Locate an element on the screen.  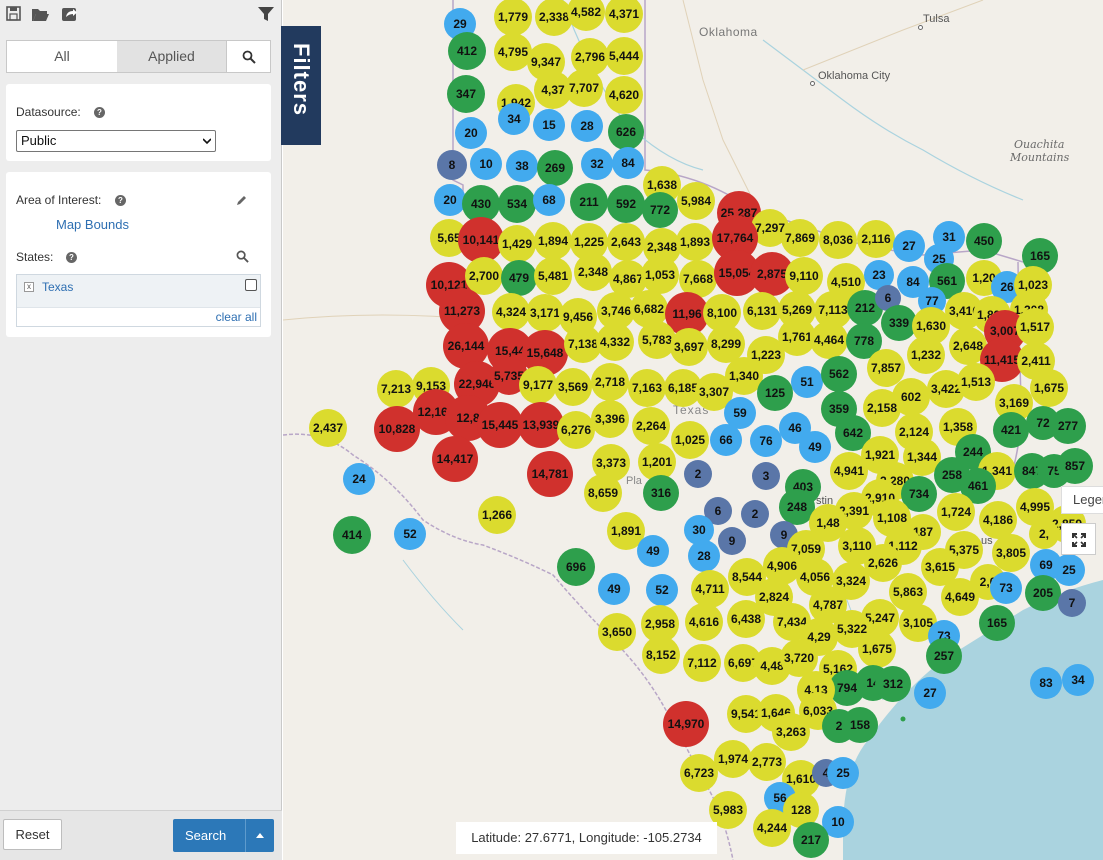
map-cluster-marker: 25 is located at coordinates (843, 773).